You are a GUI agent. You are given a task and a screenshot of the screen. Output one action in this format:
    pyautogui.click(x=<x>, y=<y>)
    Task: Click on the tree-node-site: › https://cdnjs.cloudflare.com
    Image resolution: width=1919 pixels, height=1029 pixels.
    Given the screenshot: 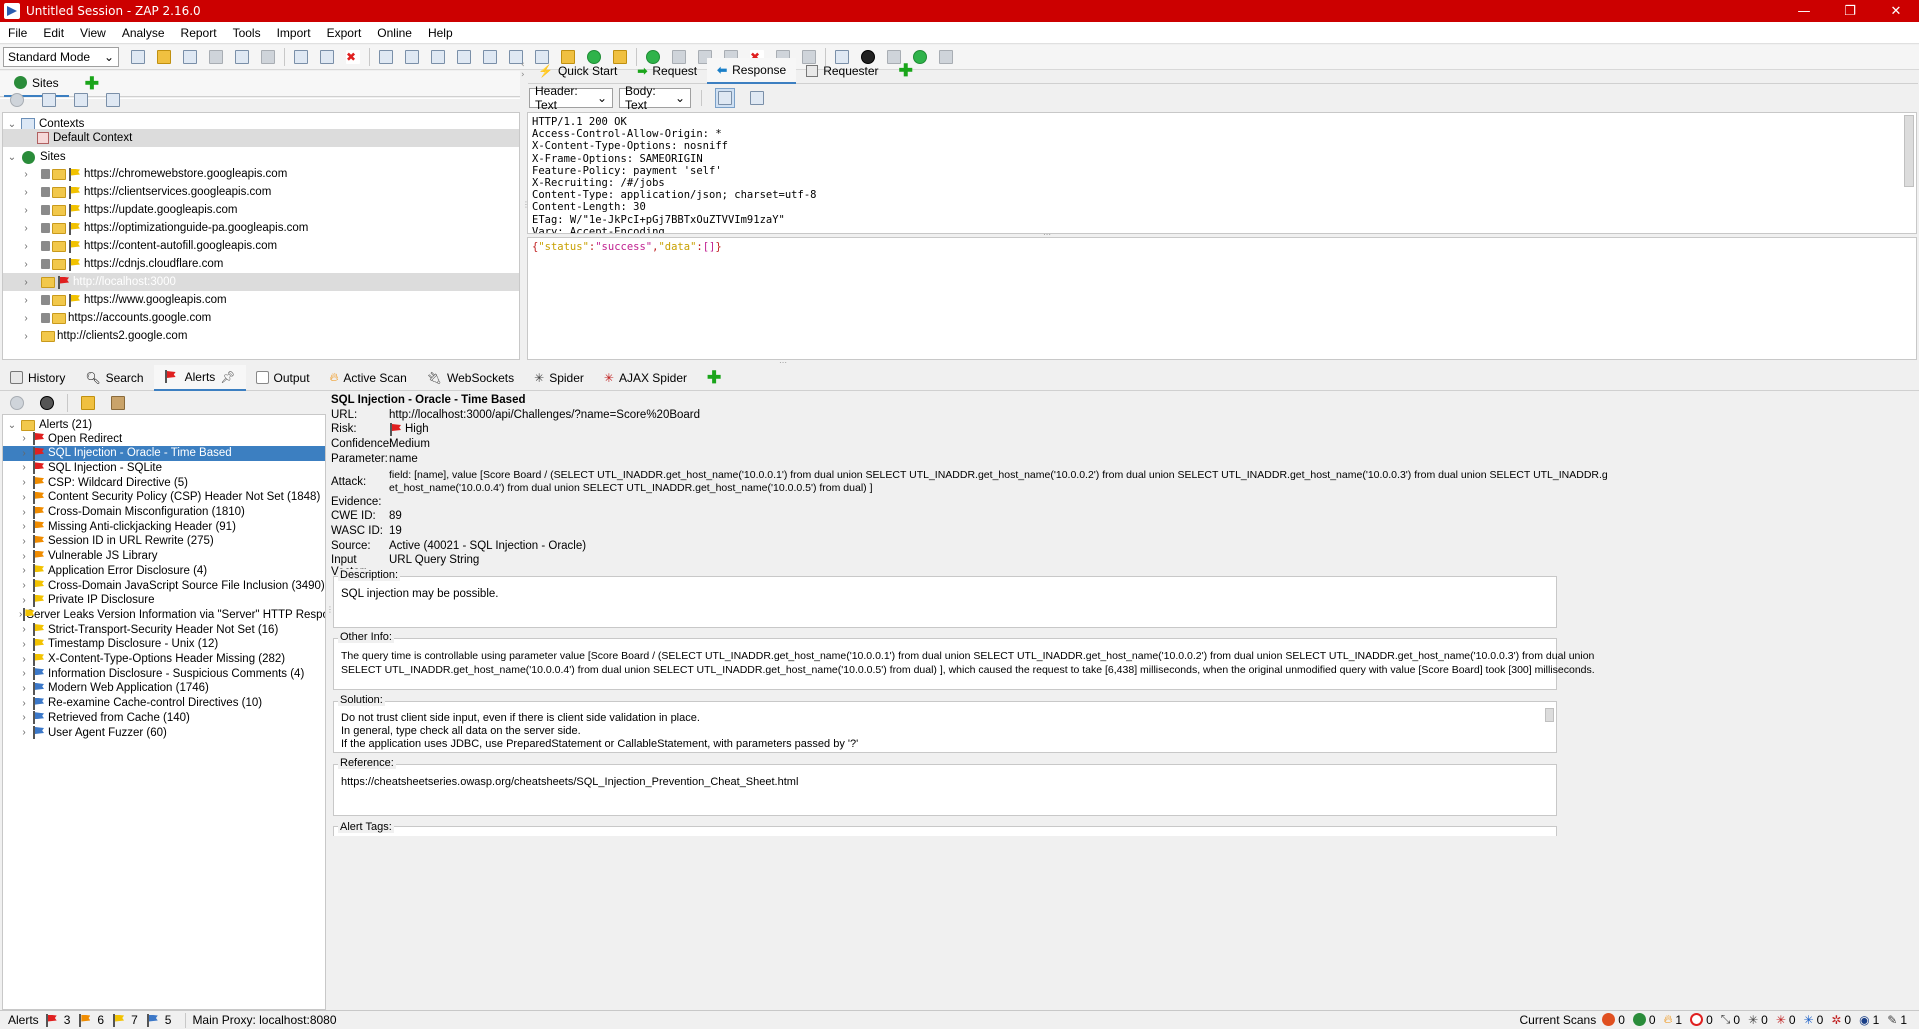 What is the action you would take?
    pyautogui.click(x=261, y=264)
    